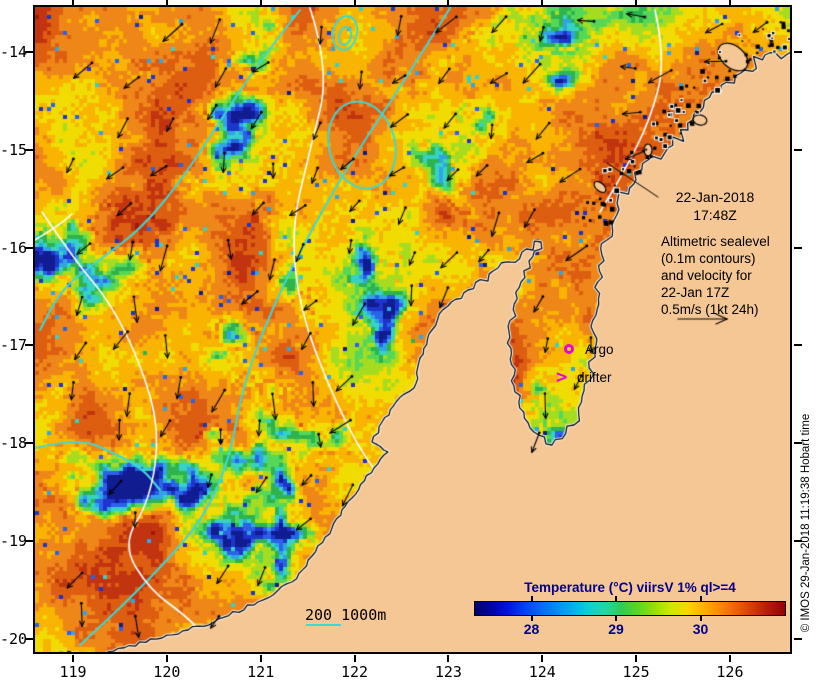  I want to click on depth-scale-line, so click(323, 625).